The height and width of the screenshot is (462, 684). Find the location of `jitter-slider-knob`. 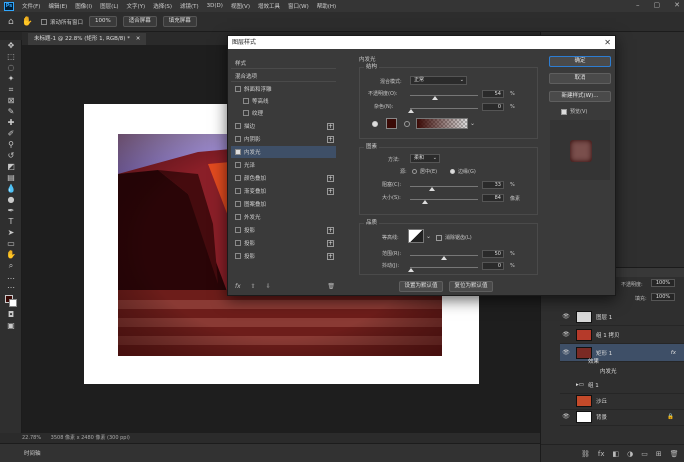

jitter-slider-knob is located at coordinates (411, 270).